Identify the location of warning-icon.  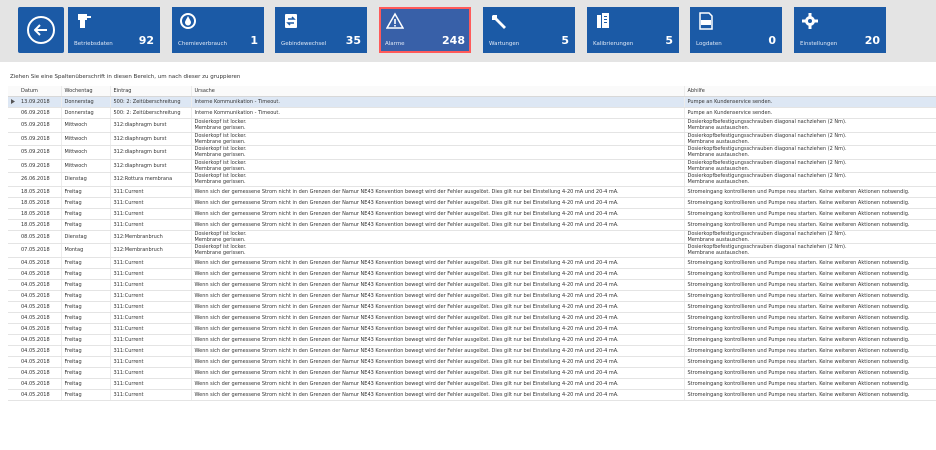
(395, 20).